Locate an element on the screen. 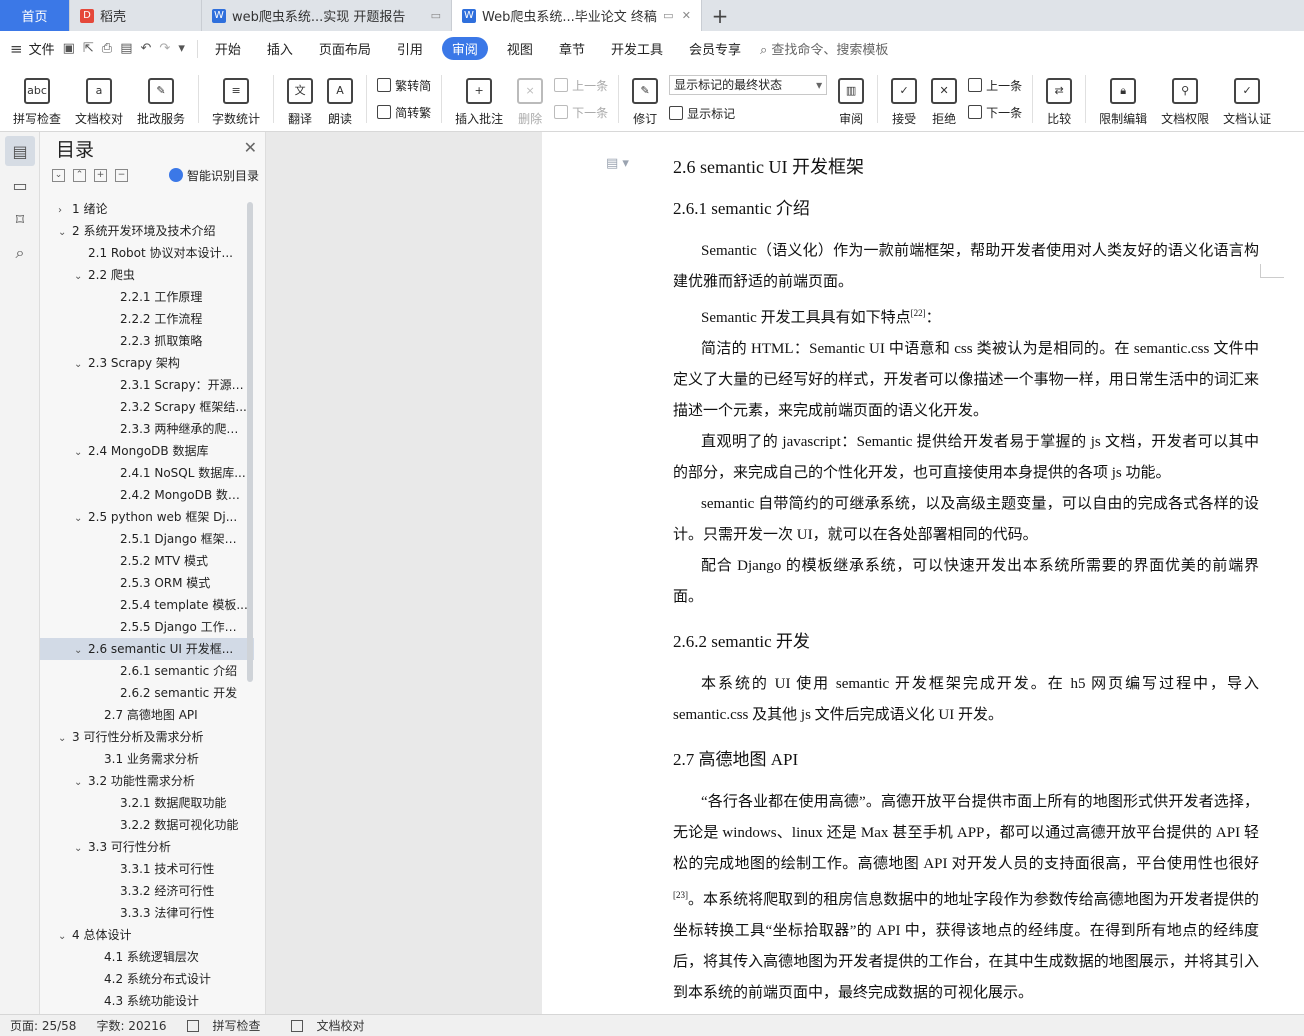  restrict-editing-button: 🔒︎ 限制编辑 is located at coordinates (1123, 99).